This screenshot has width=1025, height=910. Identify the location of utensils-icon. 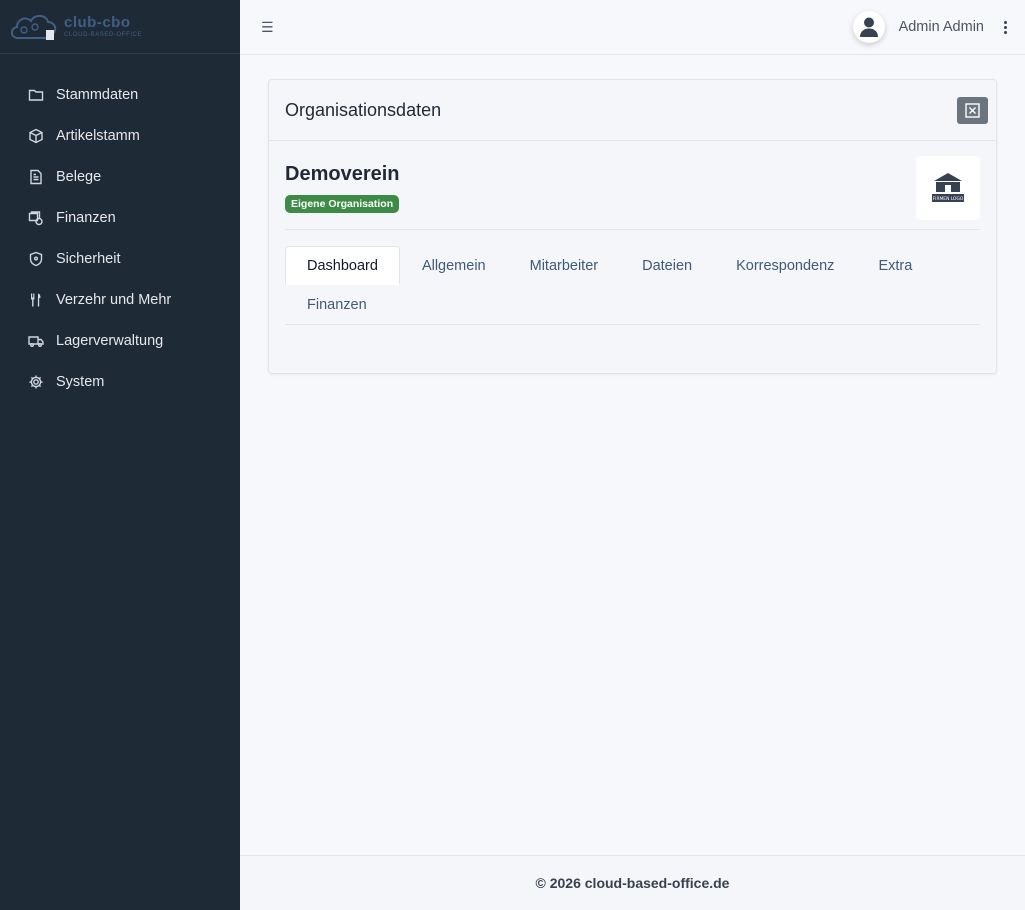
(36, 300).